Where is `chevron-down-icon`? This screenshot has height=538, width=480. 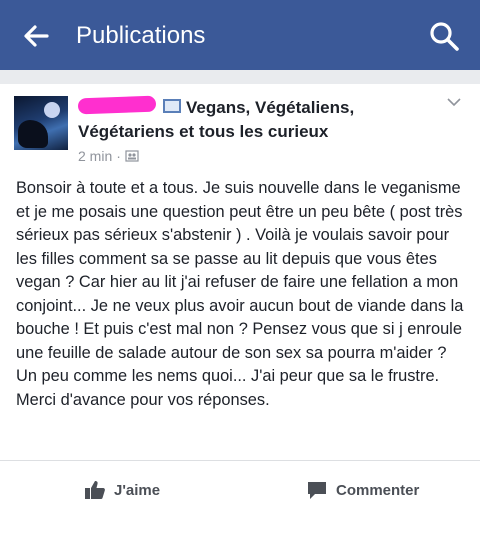 chevron-down-icon is located at coordinates (454, 102).